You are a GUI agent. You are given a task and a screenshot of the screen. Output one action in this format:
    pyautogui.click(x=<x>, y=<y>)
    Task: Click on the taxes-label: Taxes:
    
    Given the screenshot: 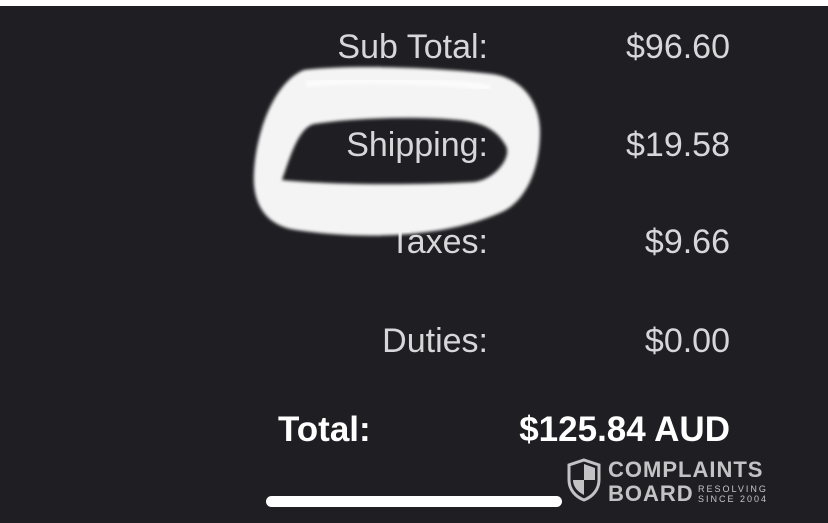 What is the action you would take?
    pyautogui.click(x=438, y=242)
    